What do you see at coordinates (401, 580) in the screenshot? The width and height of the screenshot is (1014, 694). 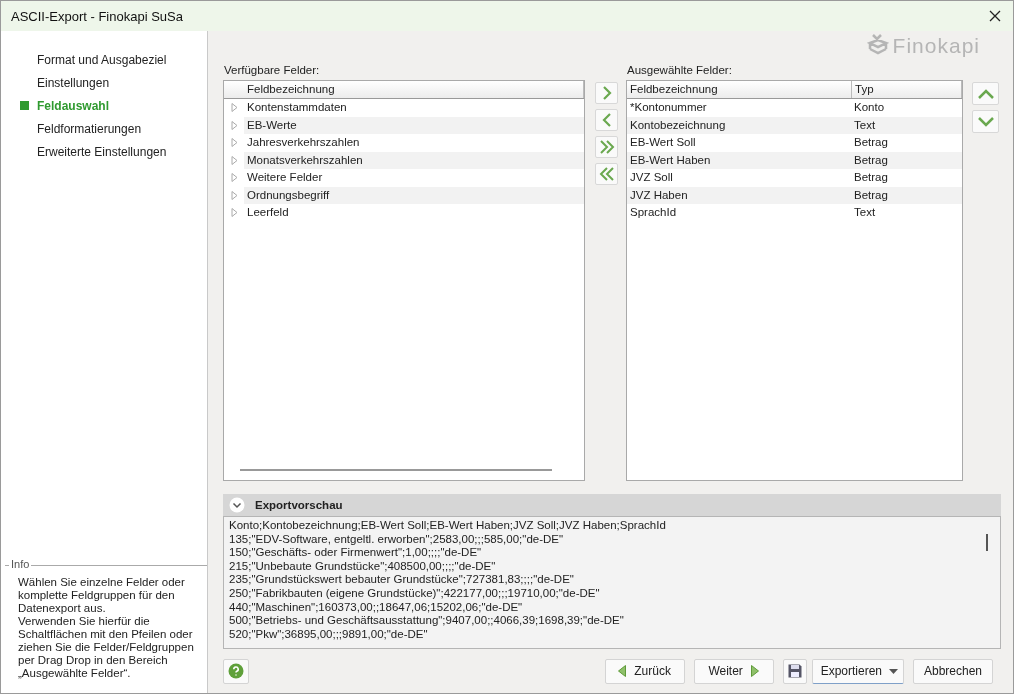 I see `preview-line: 235;"Grundstückswert bebauter Grundstücke";727381,83;;;;"de-DE"` at bounding box center [401, 580].